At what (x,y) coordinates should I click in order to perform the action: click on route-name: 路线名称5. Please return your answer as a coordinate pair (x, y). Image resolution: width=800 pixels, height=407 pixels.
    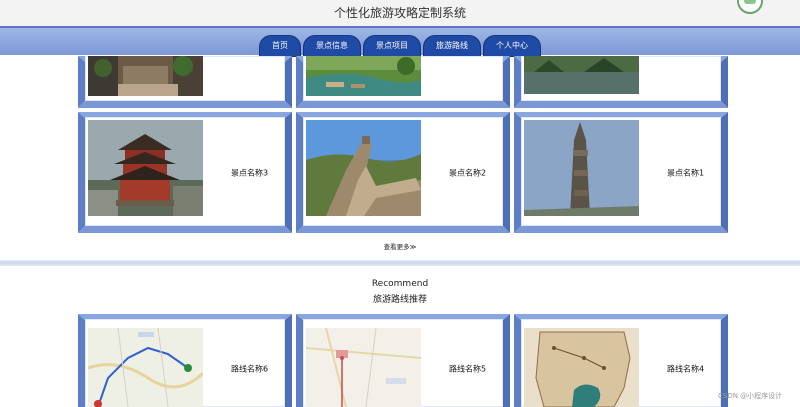
    Looking at the image, I should click on (467, 369).